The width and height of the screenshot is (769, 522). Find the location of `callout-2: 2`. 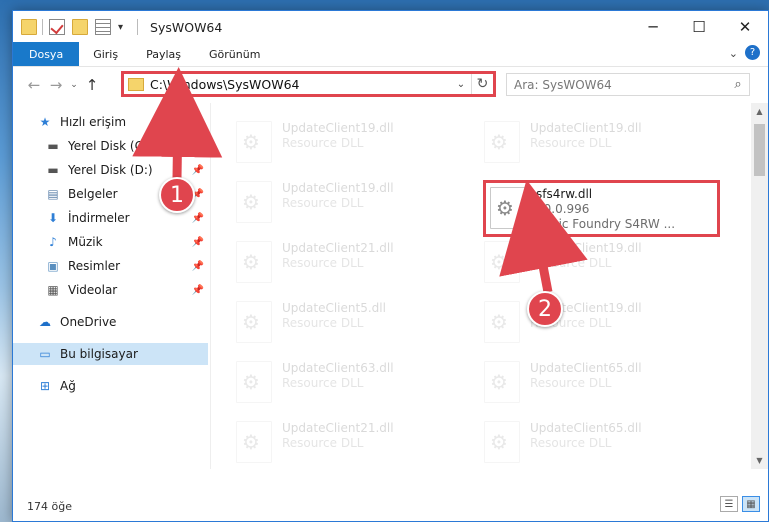

callout-2: 2 is located at coordinates (545, 309).